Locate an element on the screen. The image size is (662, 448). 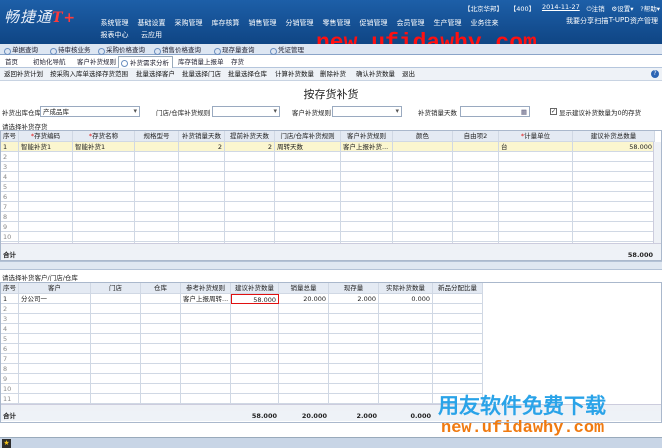
menu-item: 促销管理 is located at coordinates (373, 23).